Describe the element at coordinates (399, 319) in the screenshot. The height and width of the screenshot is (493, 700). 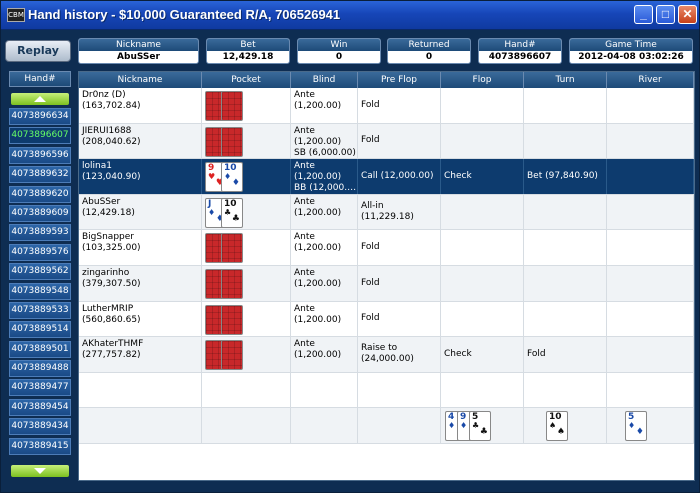
I see `cell-preflop: Fold` at that location.